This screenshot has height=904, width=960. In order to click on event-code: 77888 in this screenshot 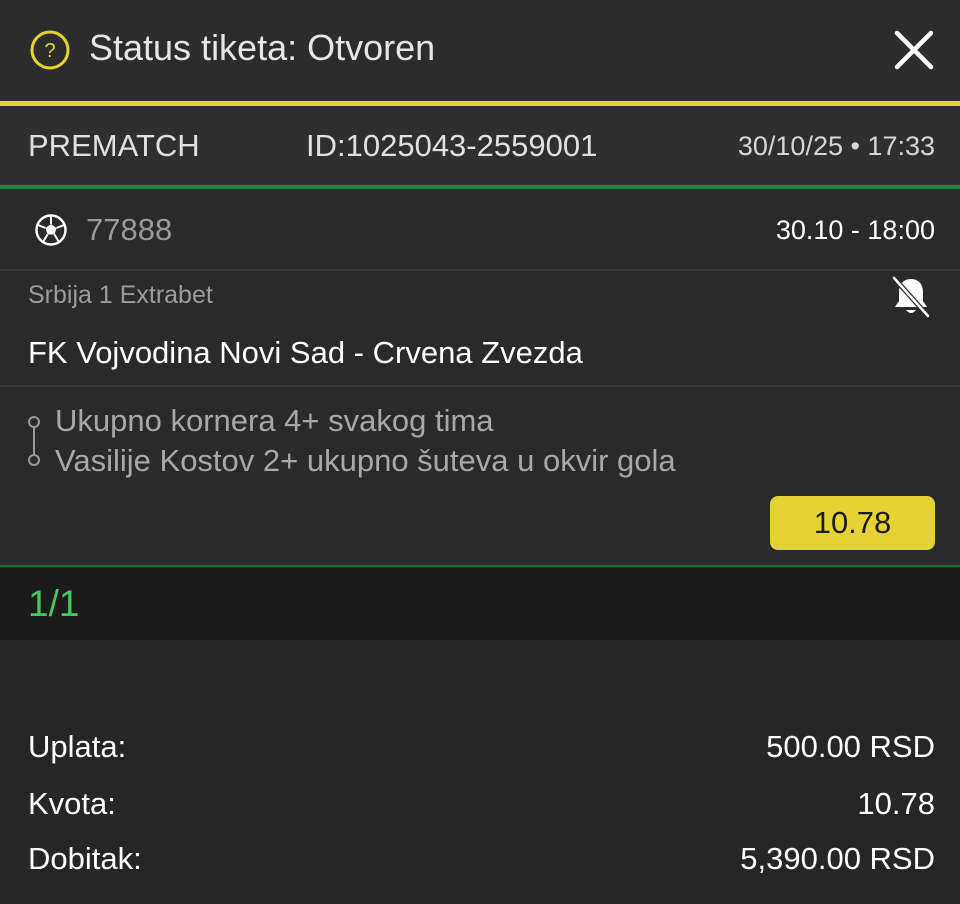, I will do `click(129, 229)`.